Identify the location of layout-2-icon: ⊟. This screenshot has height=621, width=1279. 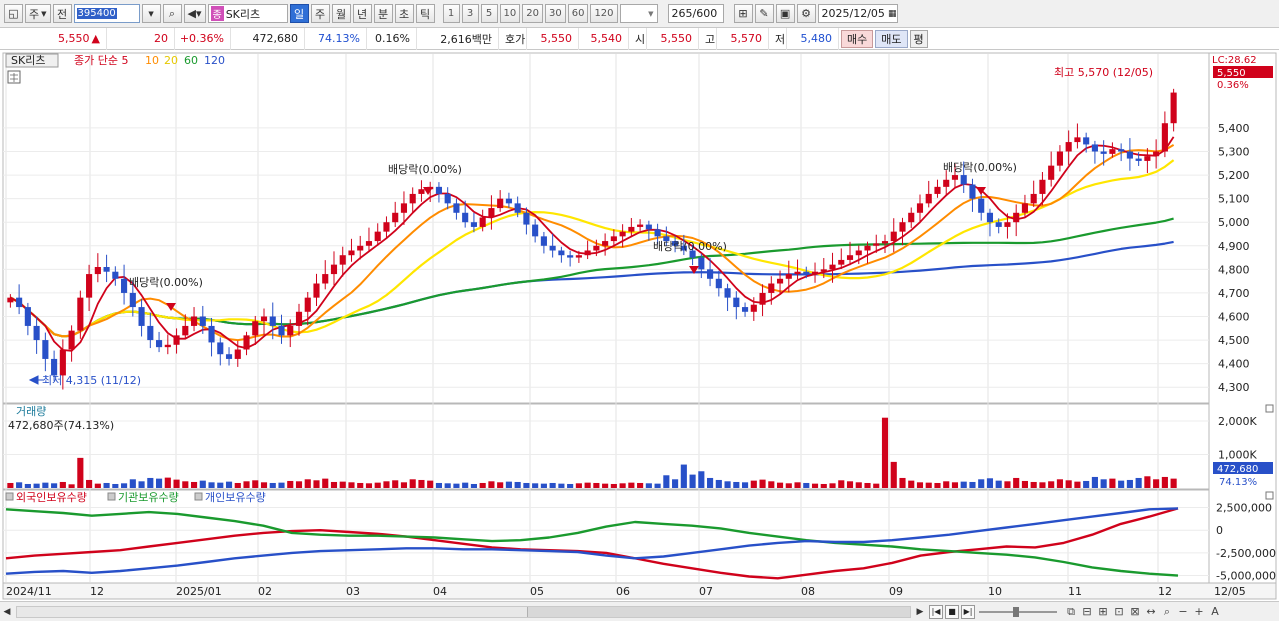
(1087, 612).